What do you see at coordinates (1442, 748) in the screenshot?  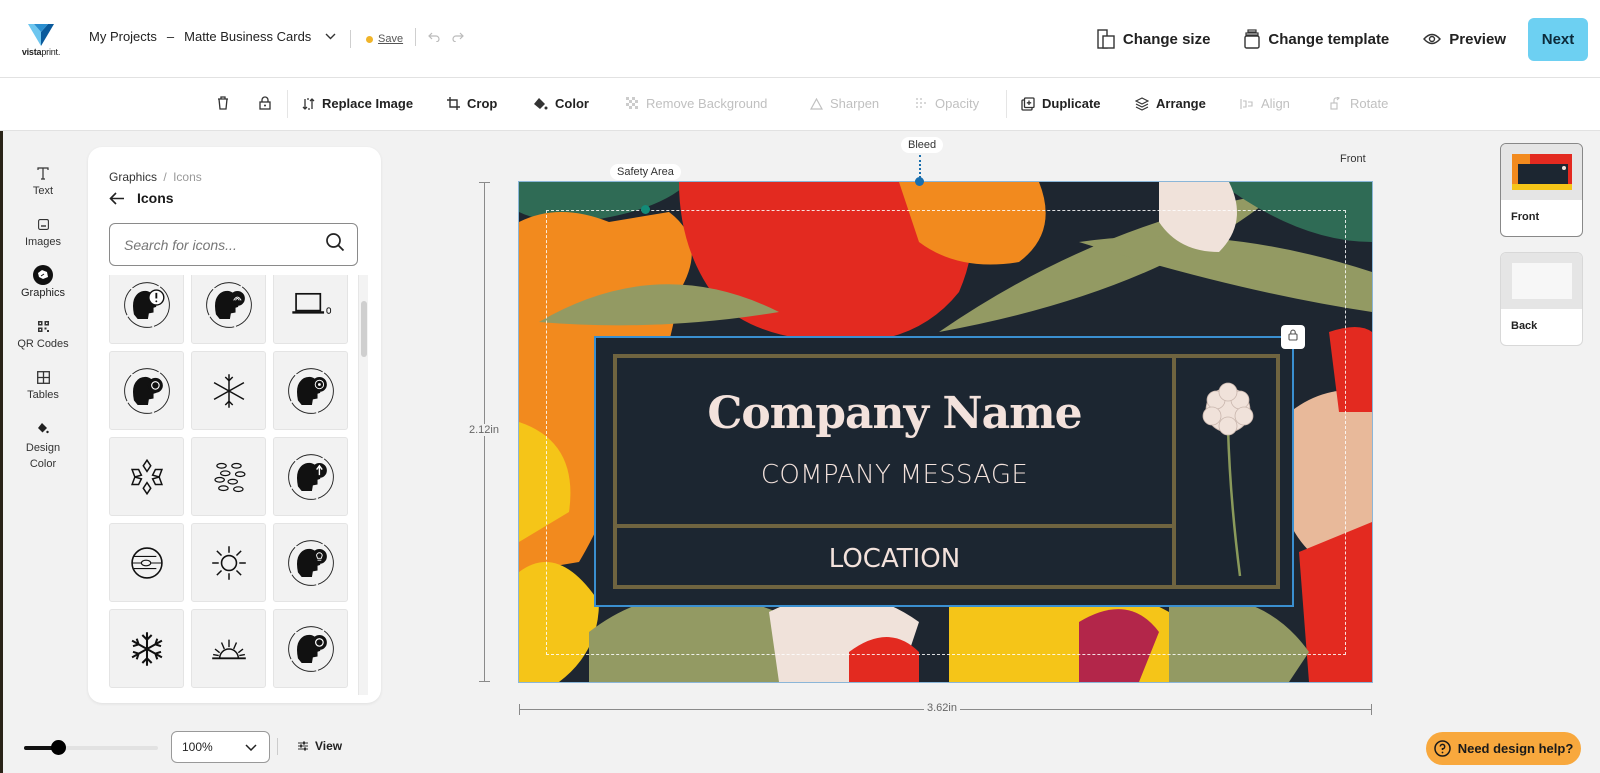 I see `question-circle-icon` at bounding box center [1442, 748].